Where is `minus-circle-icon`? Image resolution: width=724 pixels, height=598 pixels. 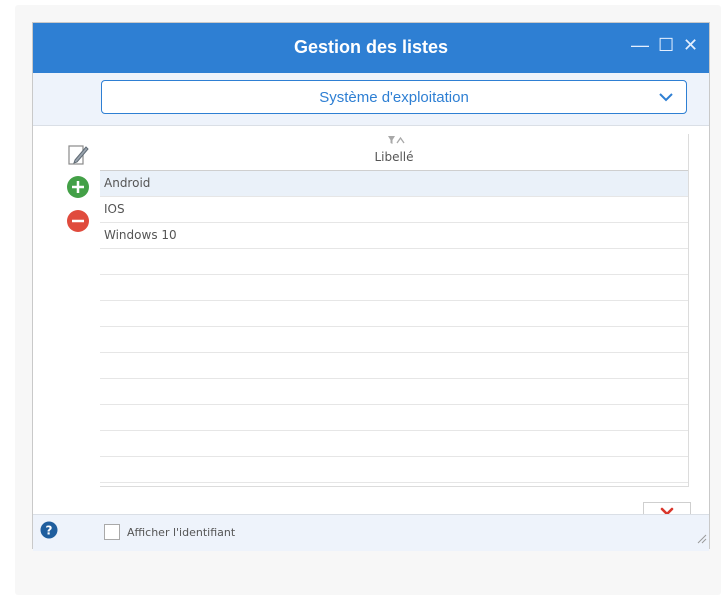 minus-circle-icon is located at coordinates (78, 223).